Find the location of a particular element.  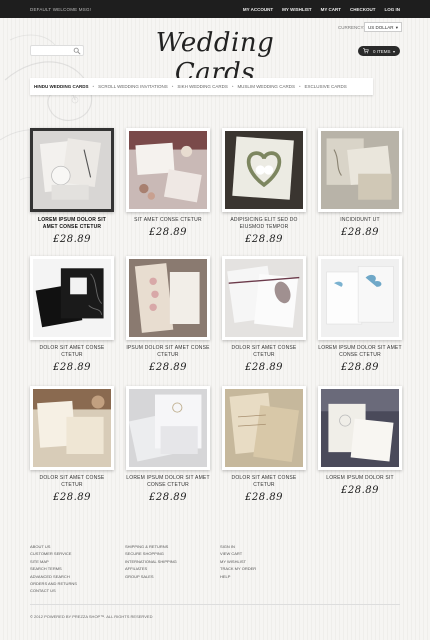

footer-link-international-shipping: INTERNATIONAL SHIPPING is located at coordinates (151, 561).